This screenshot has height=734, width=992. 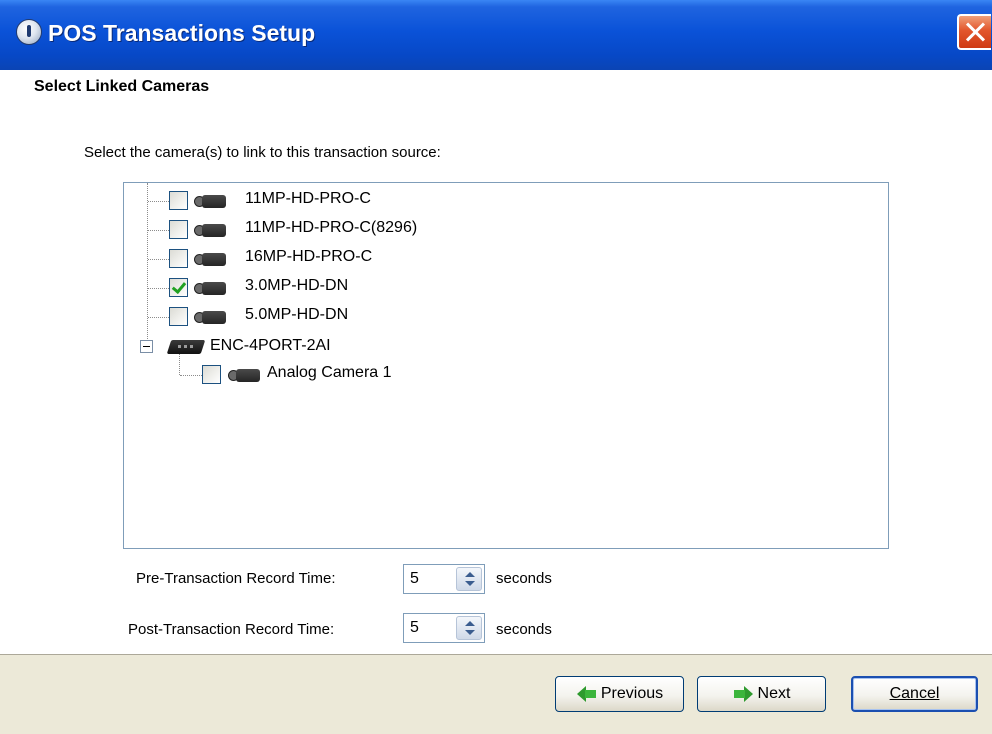 What do you see at coordinates (147, 268) in the screenshot?
I see `tree-connector-root` at bounding box center [147, 268].